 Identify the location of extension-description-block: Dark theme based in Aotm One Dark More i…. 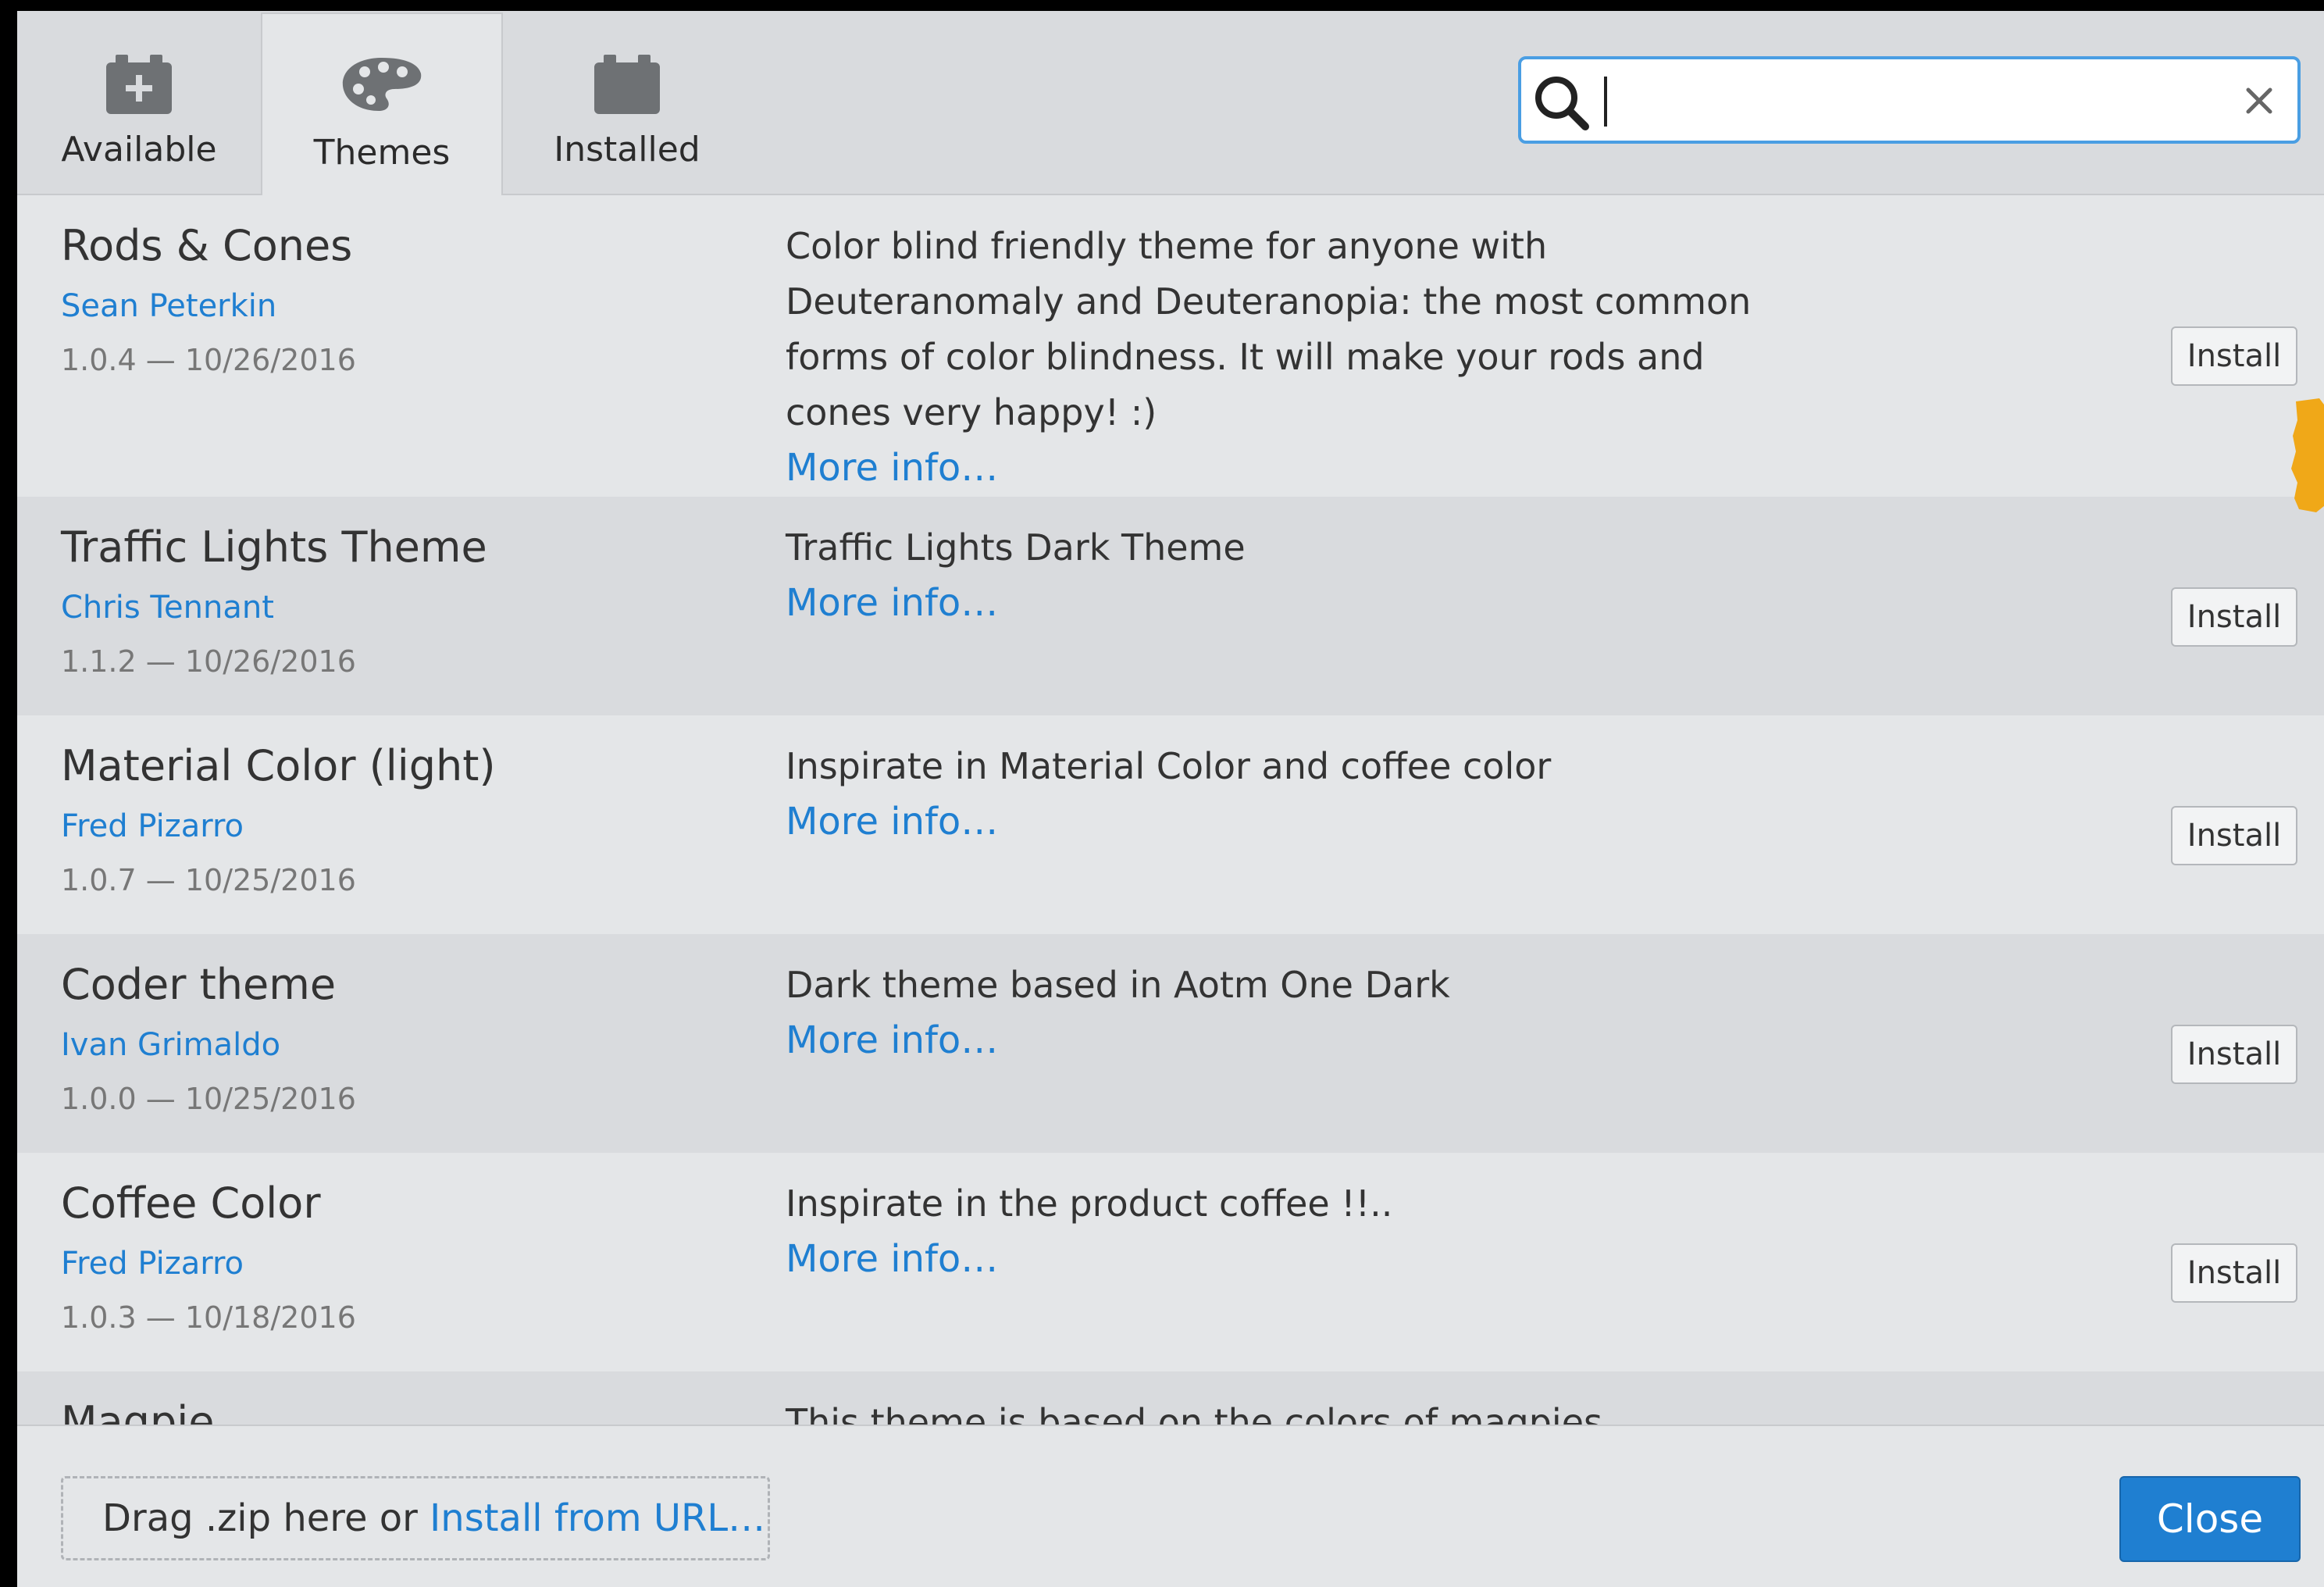
(1293, 1013).